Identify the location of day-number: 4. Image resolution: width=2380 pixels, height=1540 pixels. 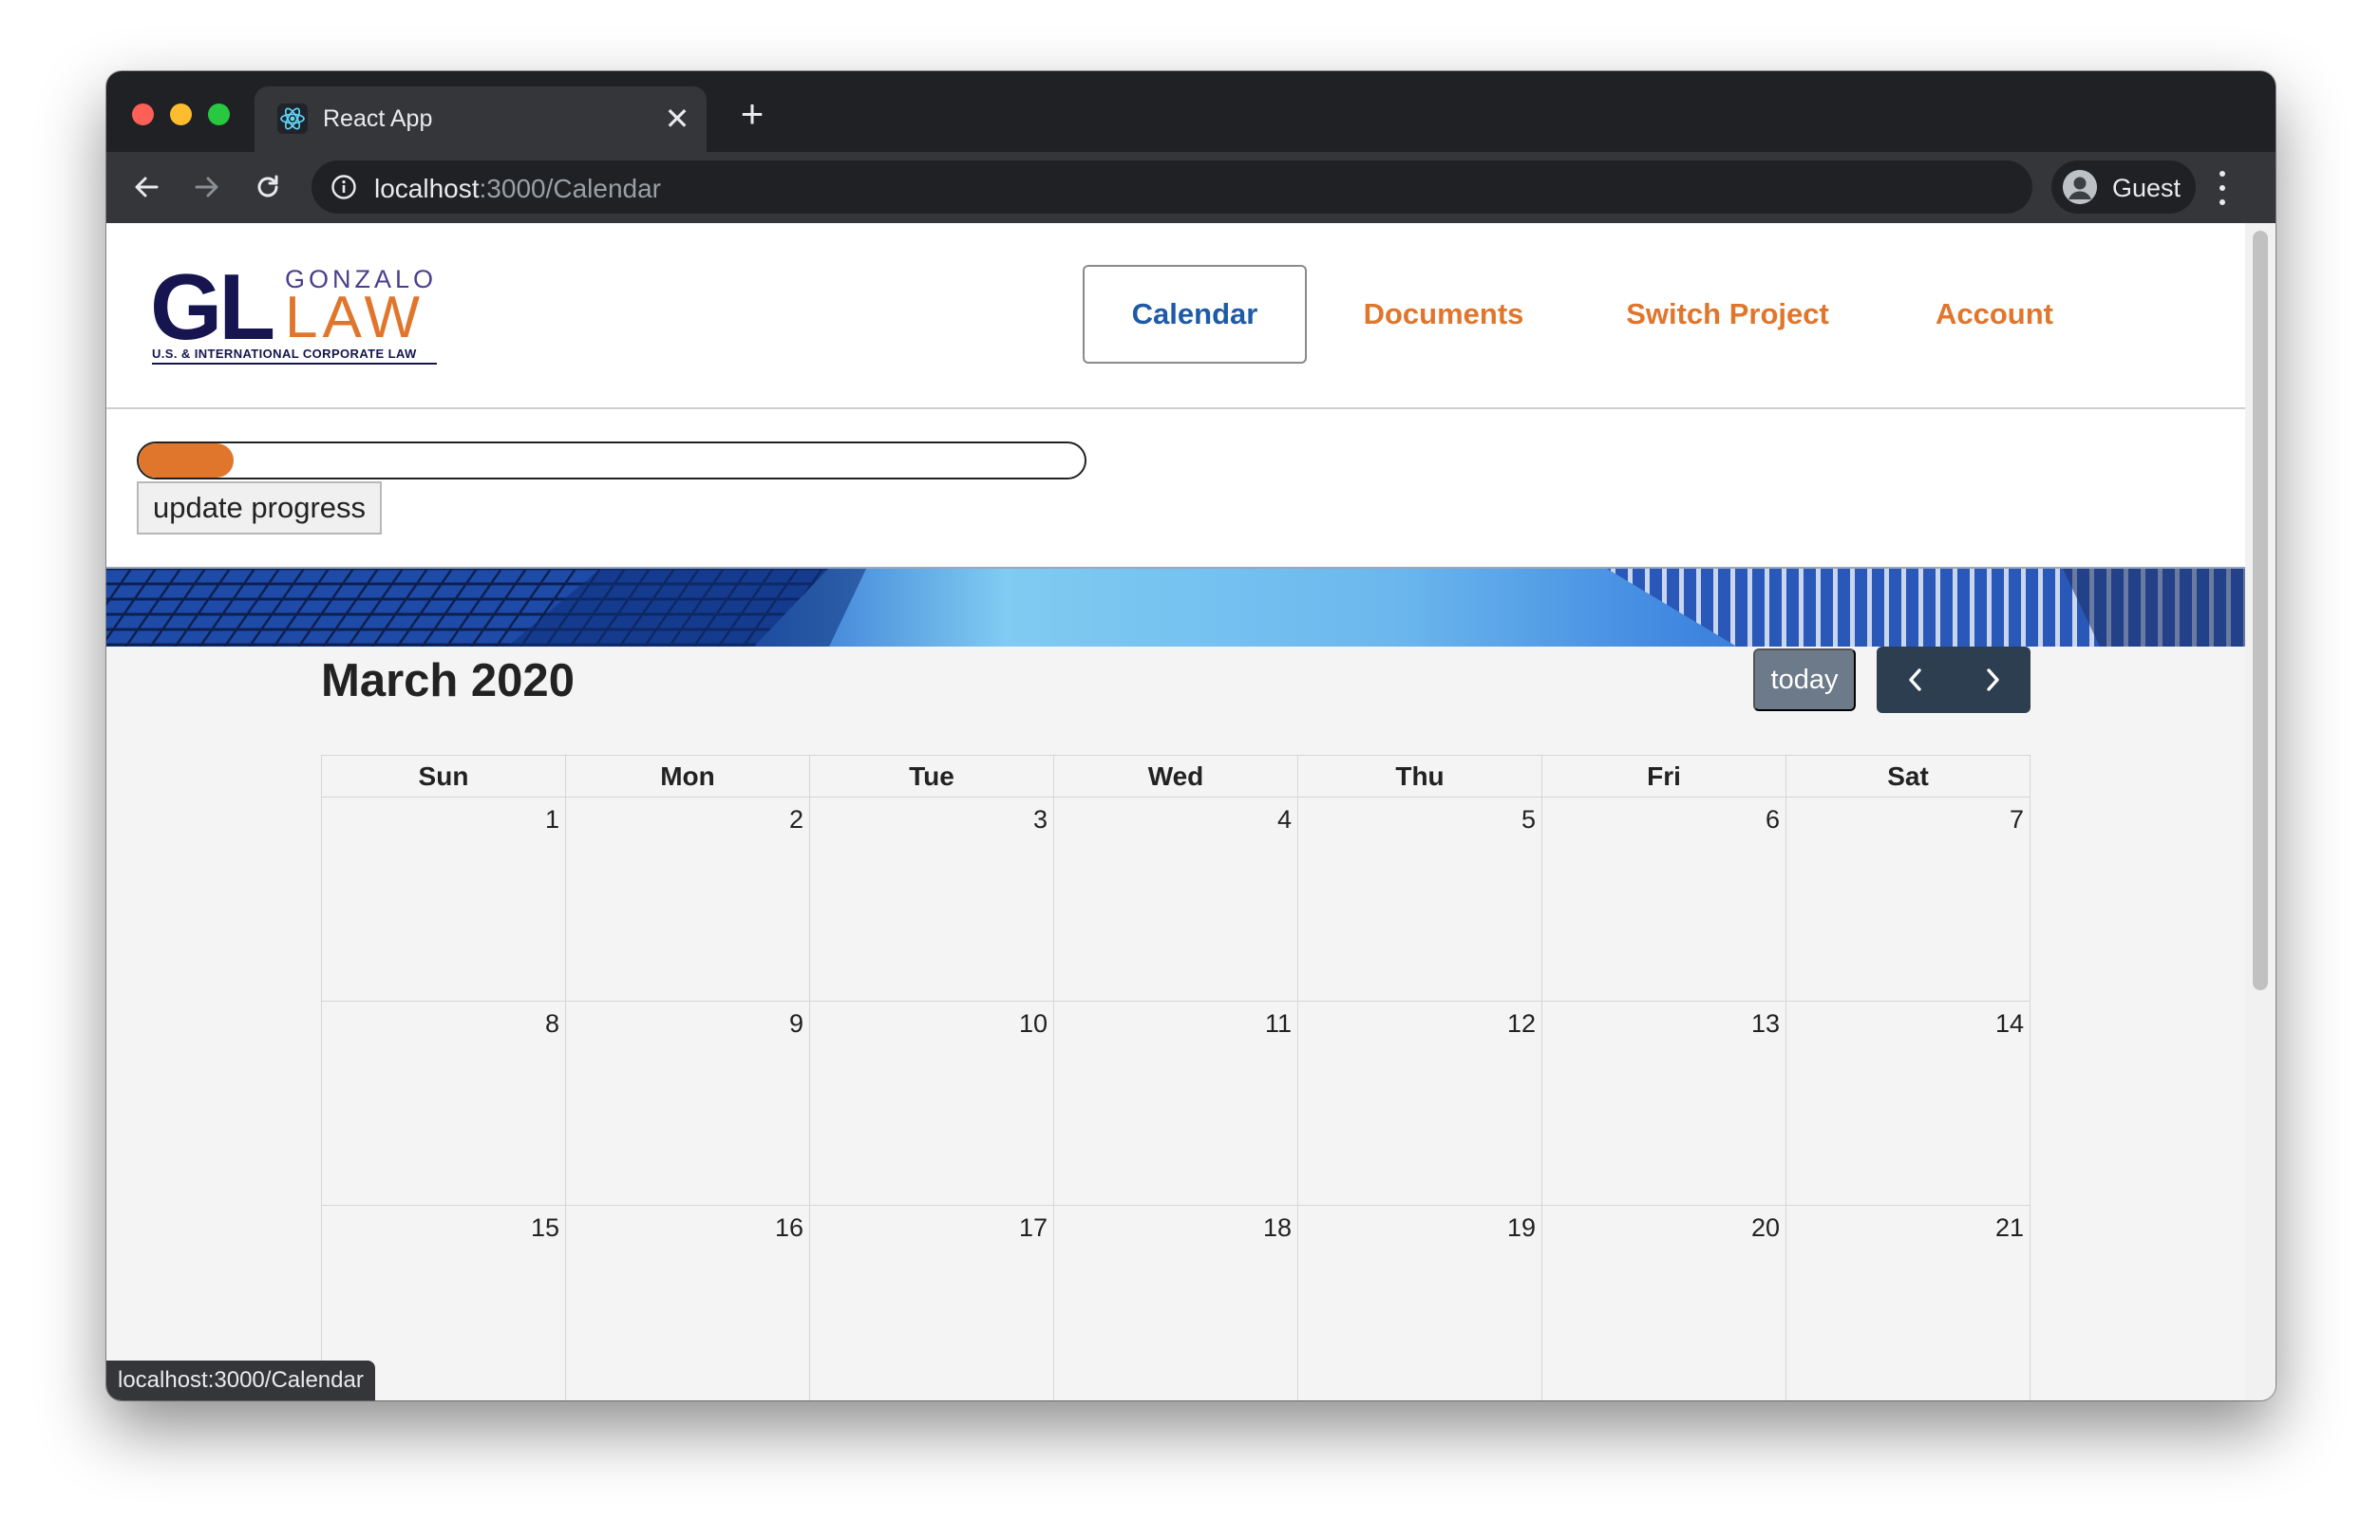
(1284, 820).